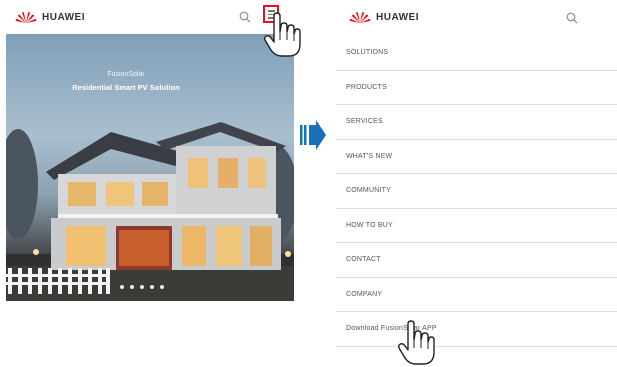 The width and height of the screenshot is (617, 367). Describe the element at coordinates (369, 156) in the screenshot. I see `menu-item-label: WHAT'S NEW` at that location.